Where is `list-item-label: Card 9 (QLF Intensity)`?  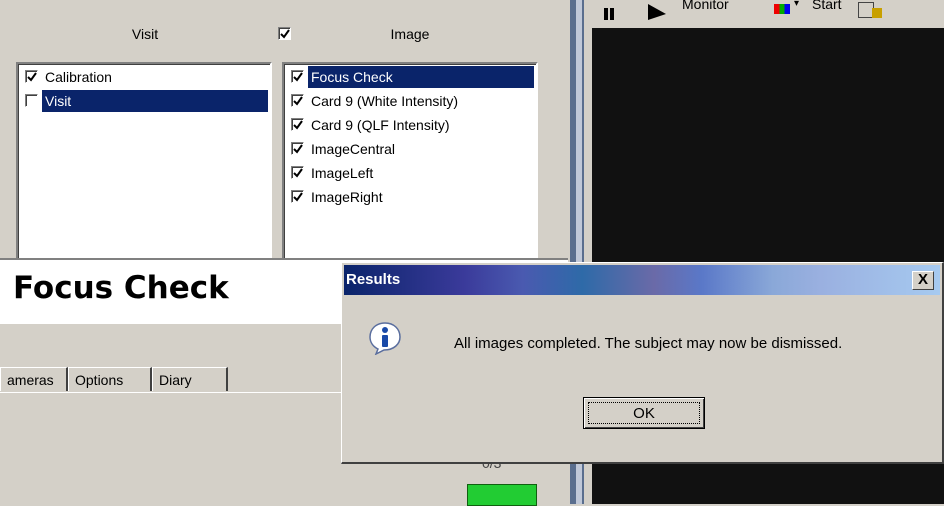
list-item-label: Card 9 (QLF Intensity) is located at coordinates (380, 125).